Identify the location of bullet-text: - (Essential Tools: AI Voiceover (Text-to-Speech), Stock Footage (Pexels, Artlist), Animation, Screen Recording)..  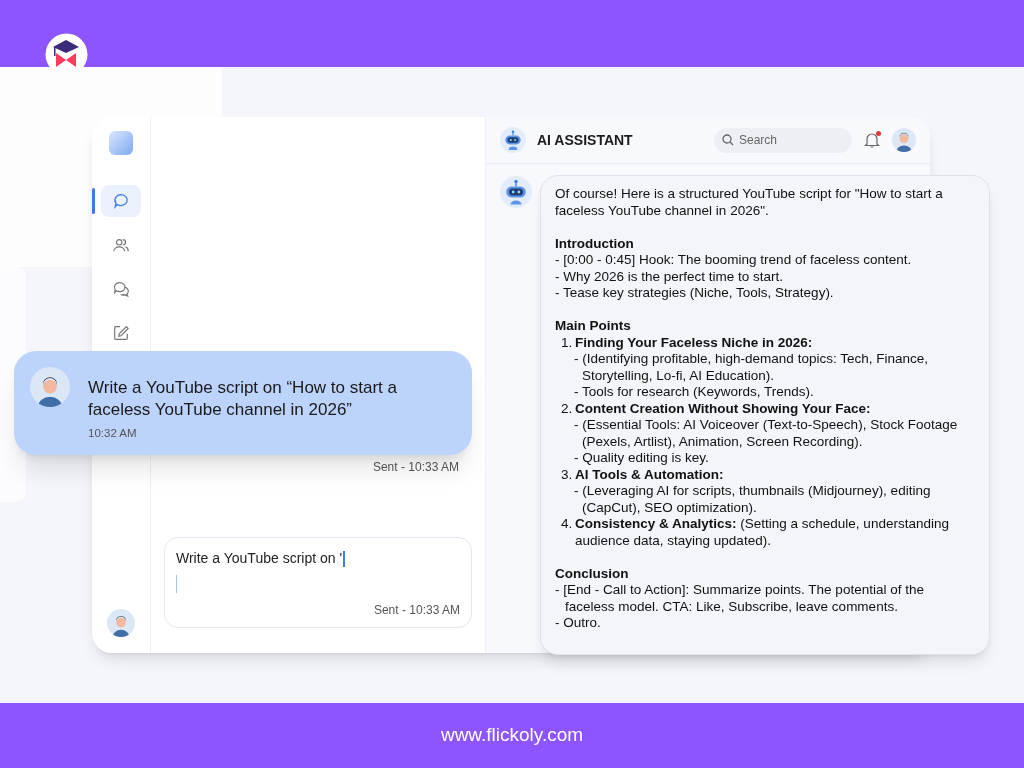
(766, 433).